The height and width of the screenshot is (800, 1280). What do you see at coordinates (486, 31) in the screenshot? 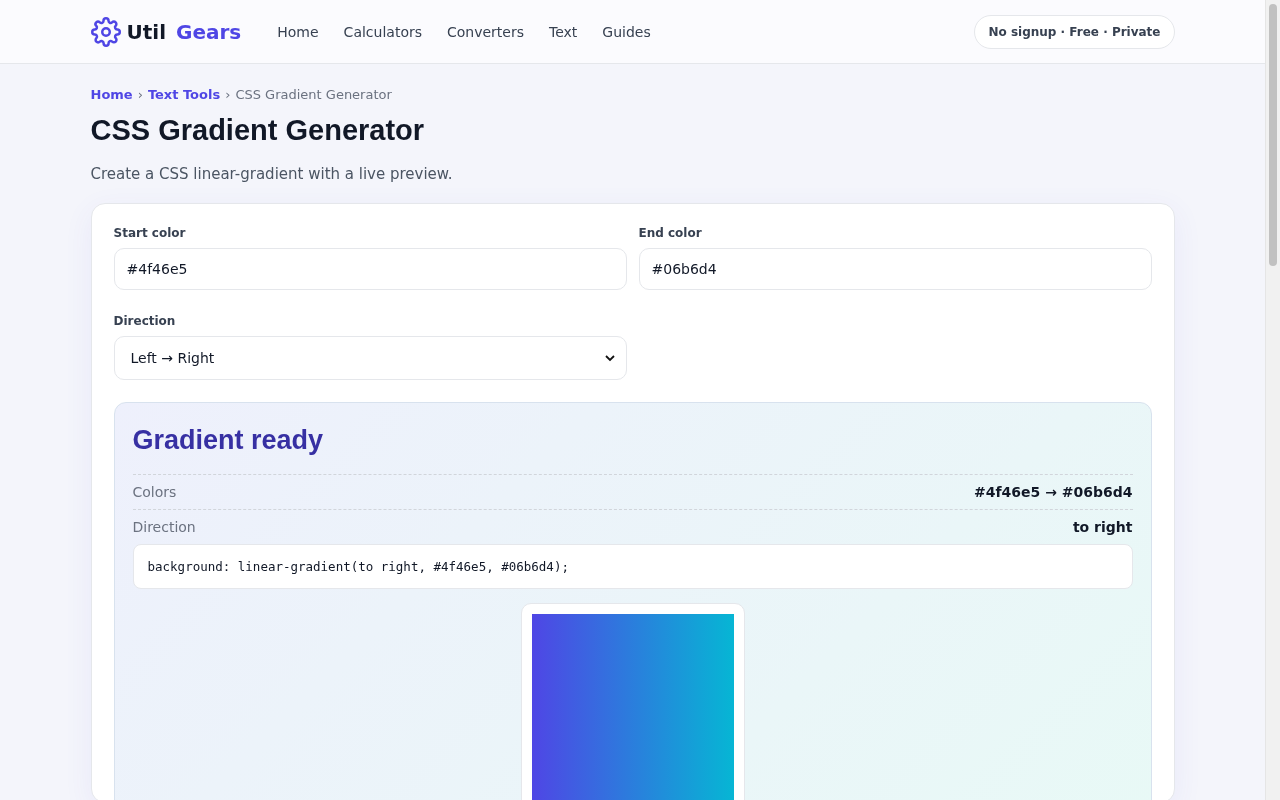
I see `nav-link: Converters` at bounding box center [486, 31].